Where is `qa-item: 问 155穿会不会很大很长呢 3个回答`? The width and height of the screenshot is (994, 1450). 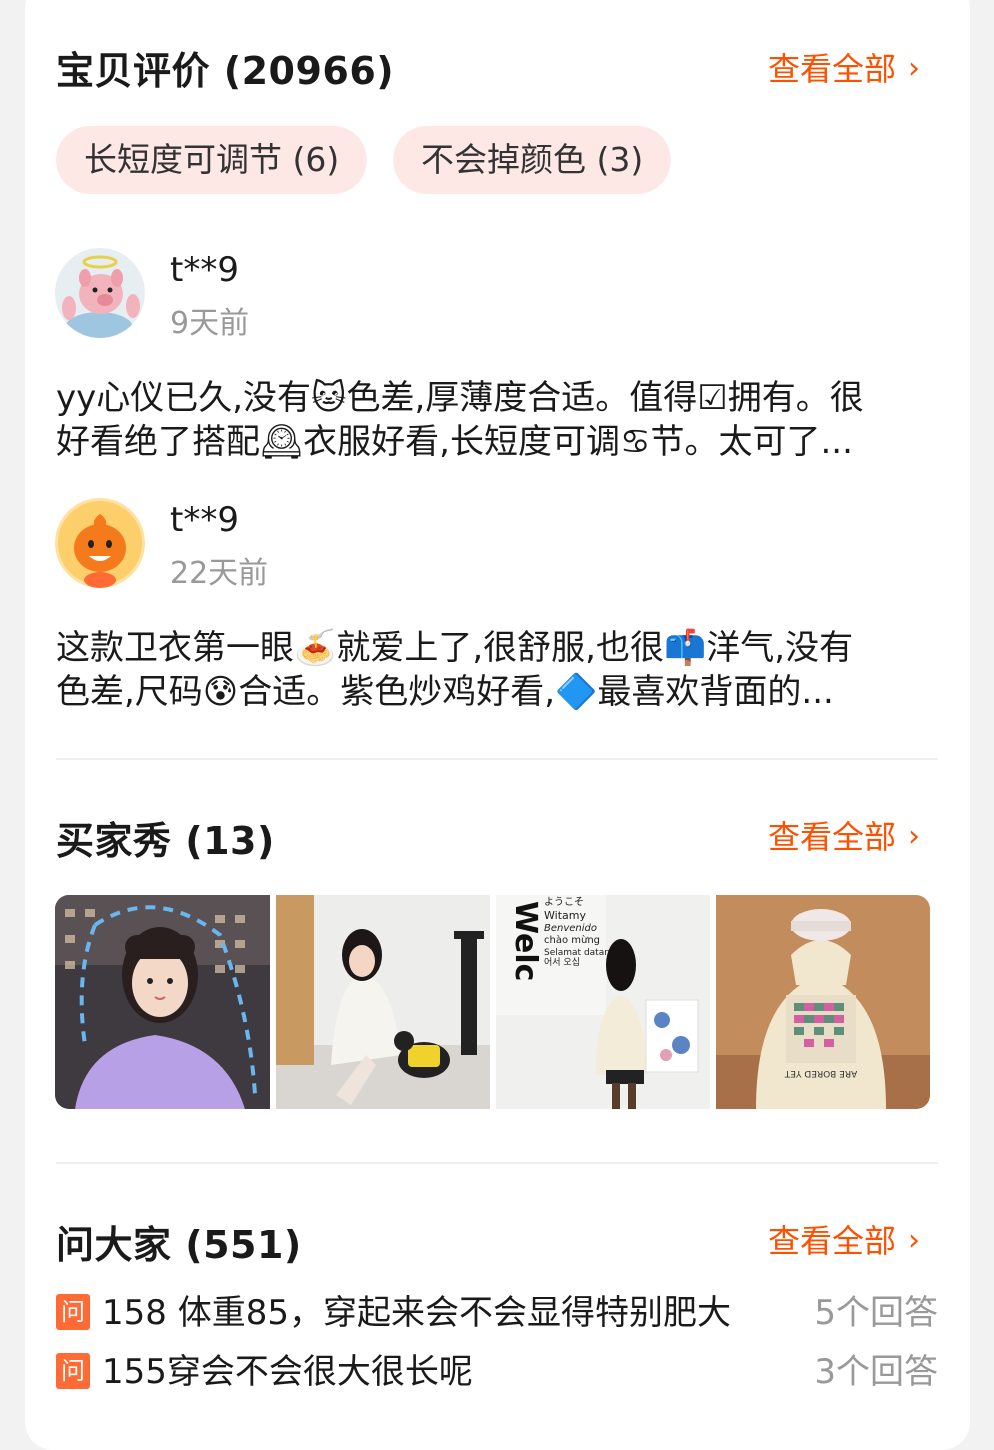 qa-item: 问 155穿会不会很大很长呢 3个回答 is located at coordinates (497, 1372).